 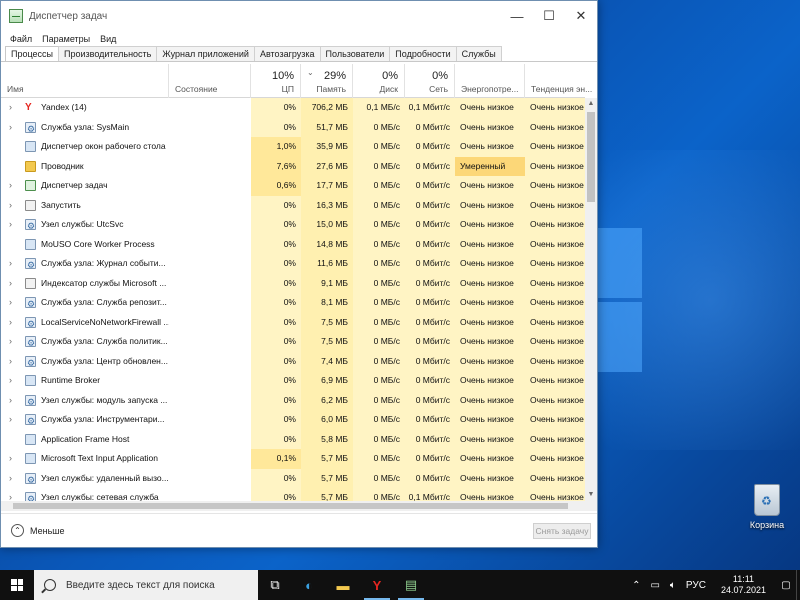 What do you see at coordinates (327, 478) in the screenshot?
I see `process-memory: 5,7 МБ` at bounding box center [327, 478].